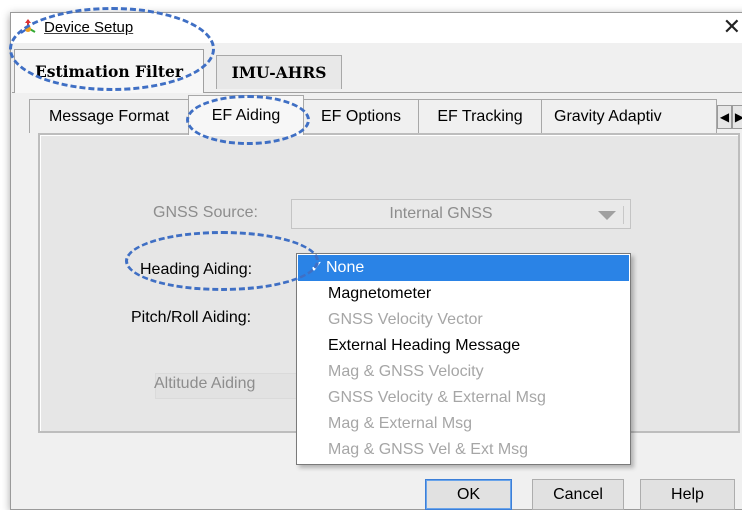 Image resolution: width=742 pixels, height=510 pixels. Describe the element at coordinates (463, 346) in the screenshot. I see `option-external-heading-message: External Heading Message` at that location.